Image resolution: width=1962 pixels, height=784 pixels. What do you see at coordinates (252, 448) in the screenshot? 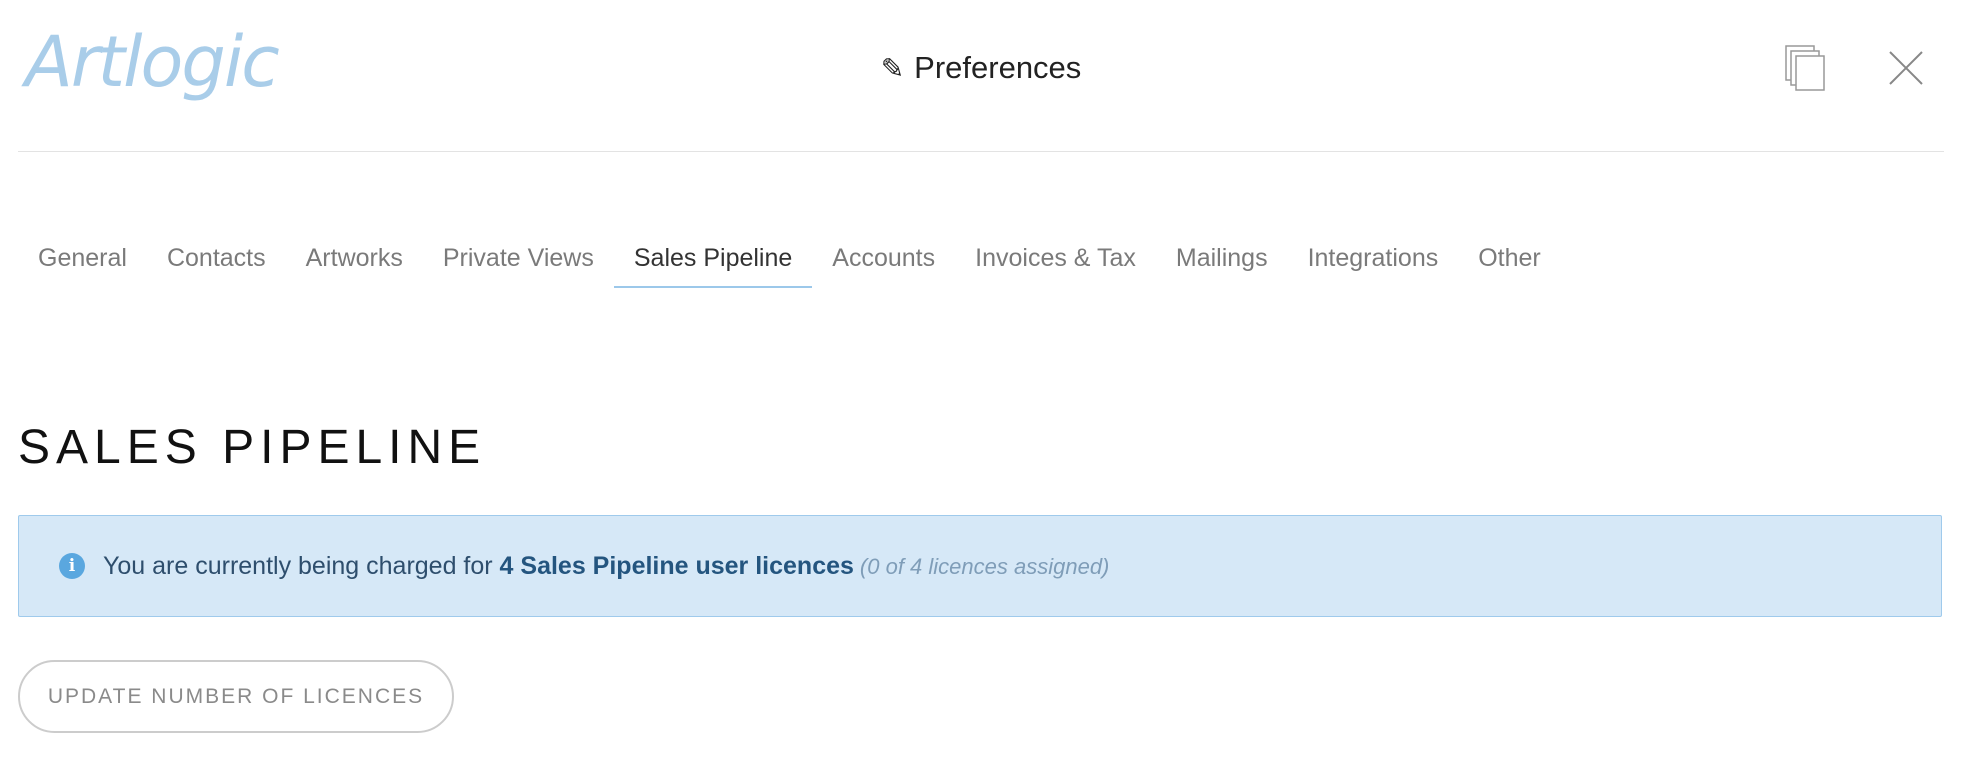
I see `section-title: SALES PIPELINE` at bounding box center [252, 448].